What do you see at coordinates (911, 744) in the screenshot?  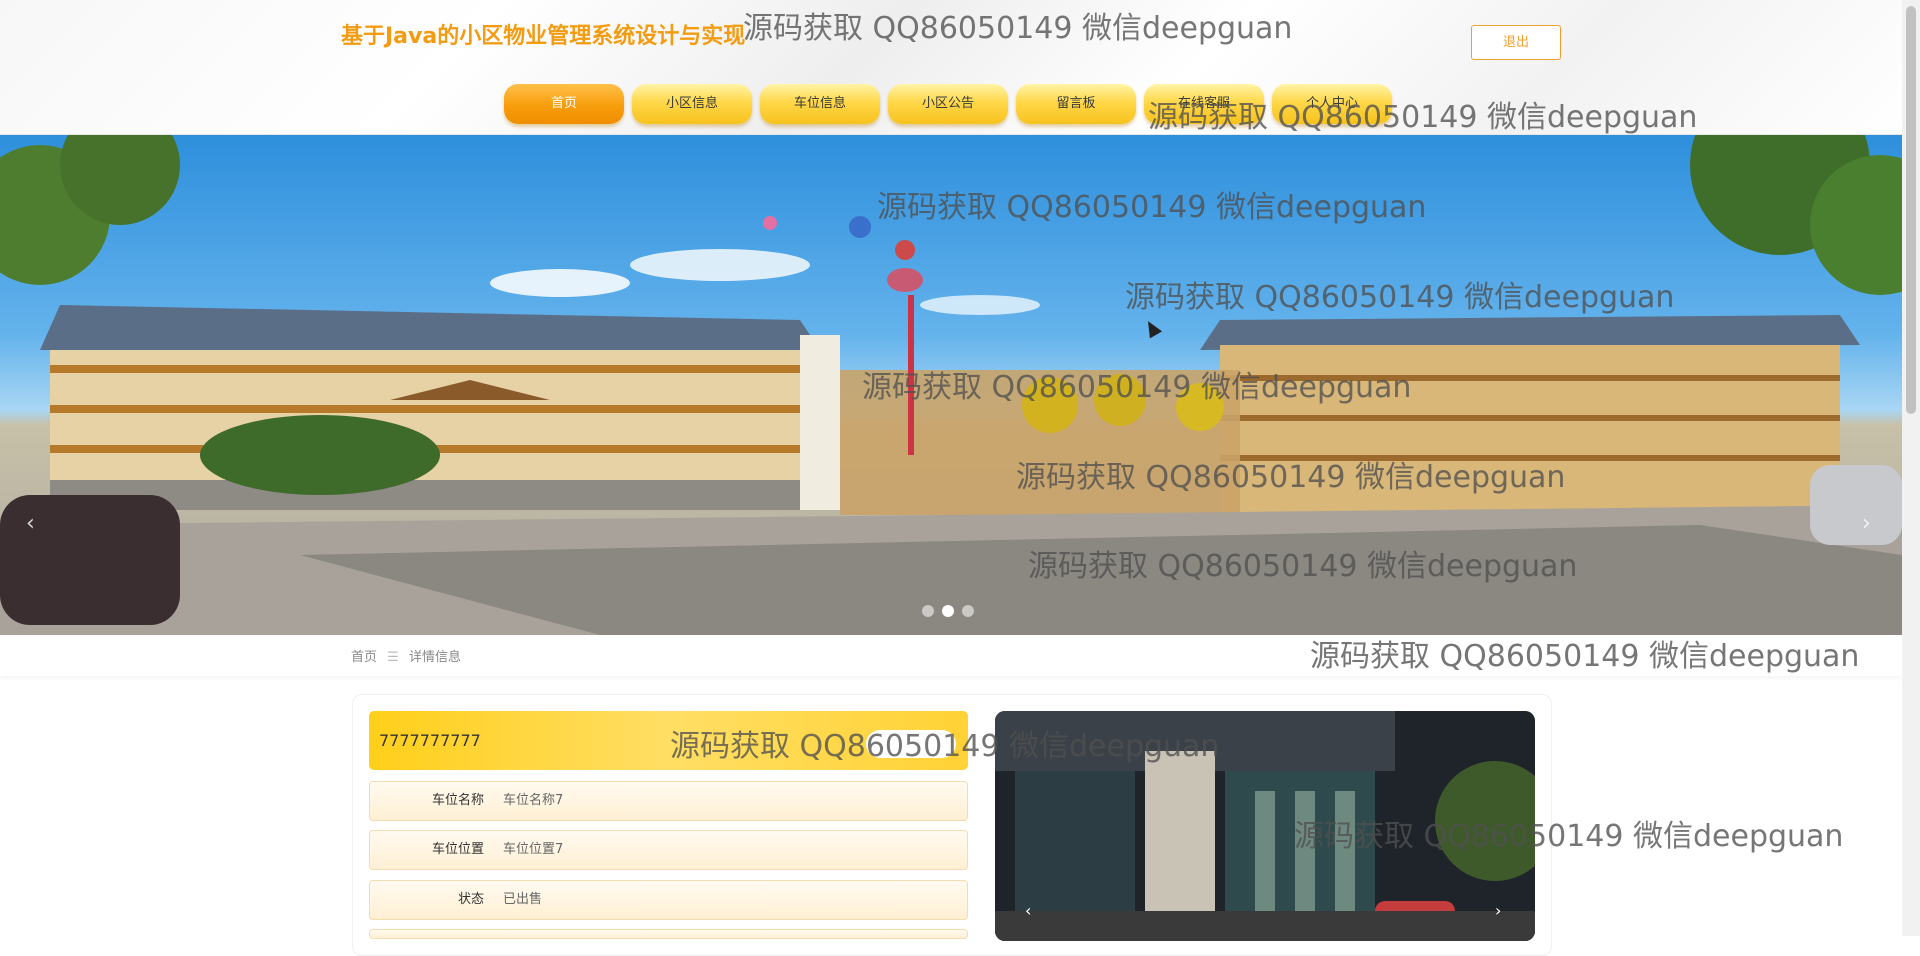 I see `collect-button` at bounding box center [911, 744].